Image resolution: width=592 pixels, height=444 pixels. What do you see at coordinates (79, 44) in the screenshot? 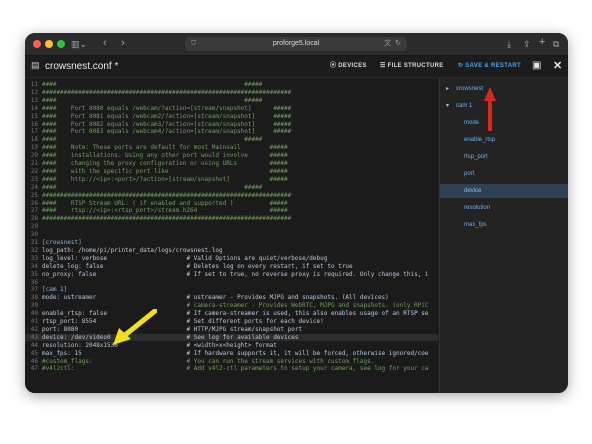
I see `sidebar-toggle-icon: ▥⌄` at bounding box center [79, 44].